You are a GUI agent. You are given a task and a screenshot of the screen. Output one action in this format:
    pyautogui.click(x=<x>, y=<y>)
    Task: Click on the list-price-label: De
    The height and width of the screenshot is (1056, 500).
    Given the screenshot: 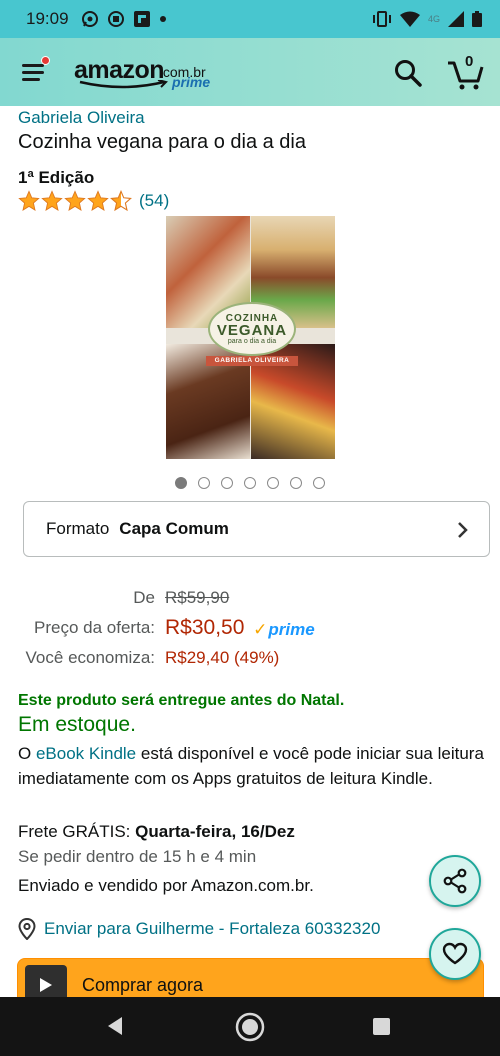 What is the action you would take?
    pyautogui.click(x=144, y=597)
    